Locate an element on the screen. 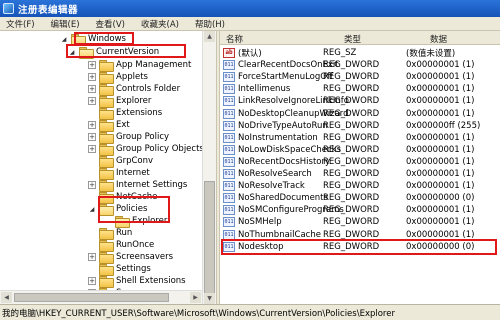  tree-item-label: Extensions is located at coordinates (139, 113).